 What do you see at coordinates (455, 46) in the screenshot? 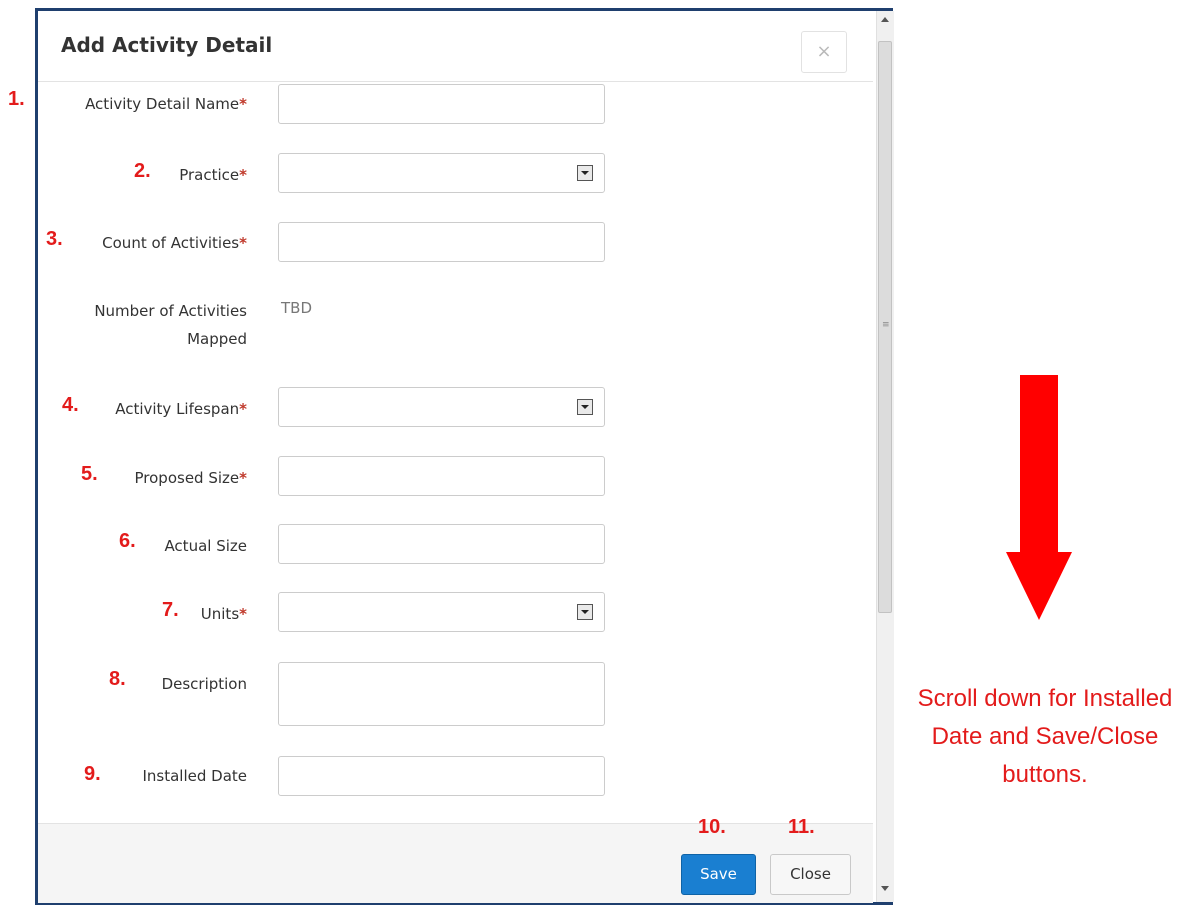
I see `dialog-header: Add Activity Detail ×` at bounding box center [455, 46].